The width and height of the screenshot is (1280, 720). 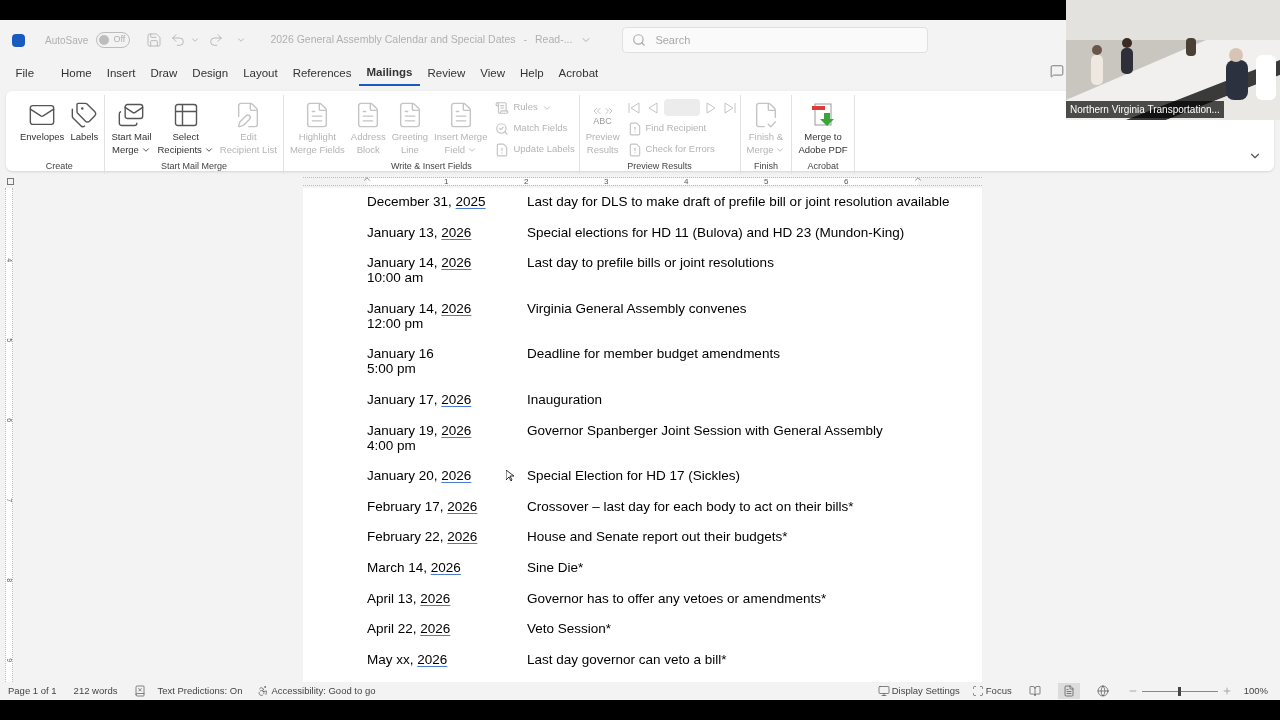 What do you see at coordinates (492, 74) in the screenshot?
I see `ribbon-tab: View` at bounding box center [492, 74].